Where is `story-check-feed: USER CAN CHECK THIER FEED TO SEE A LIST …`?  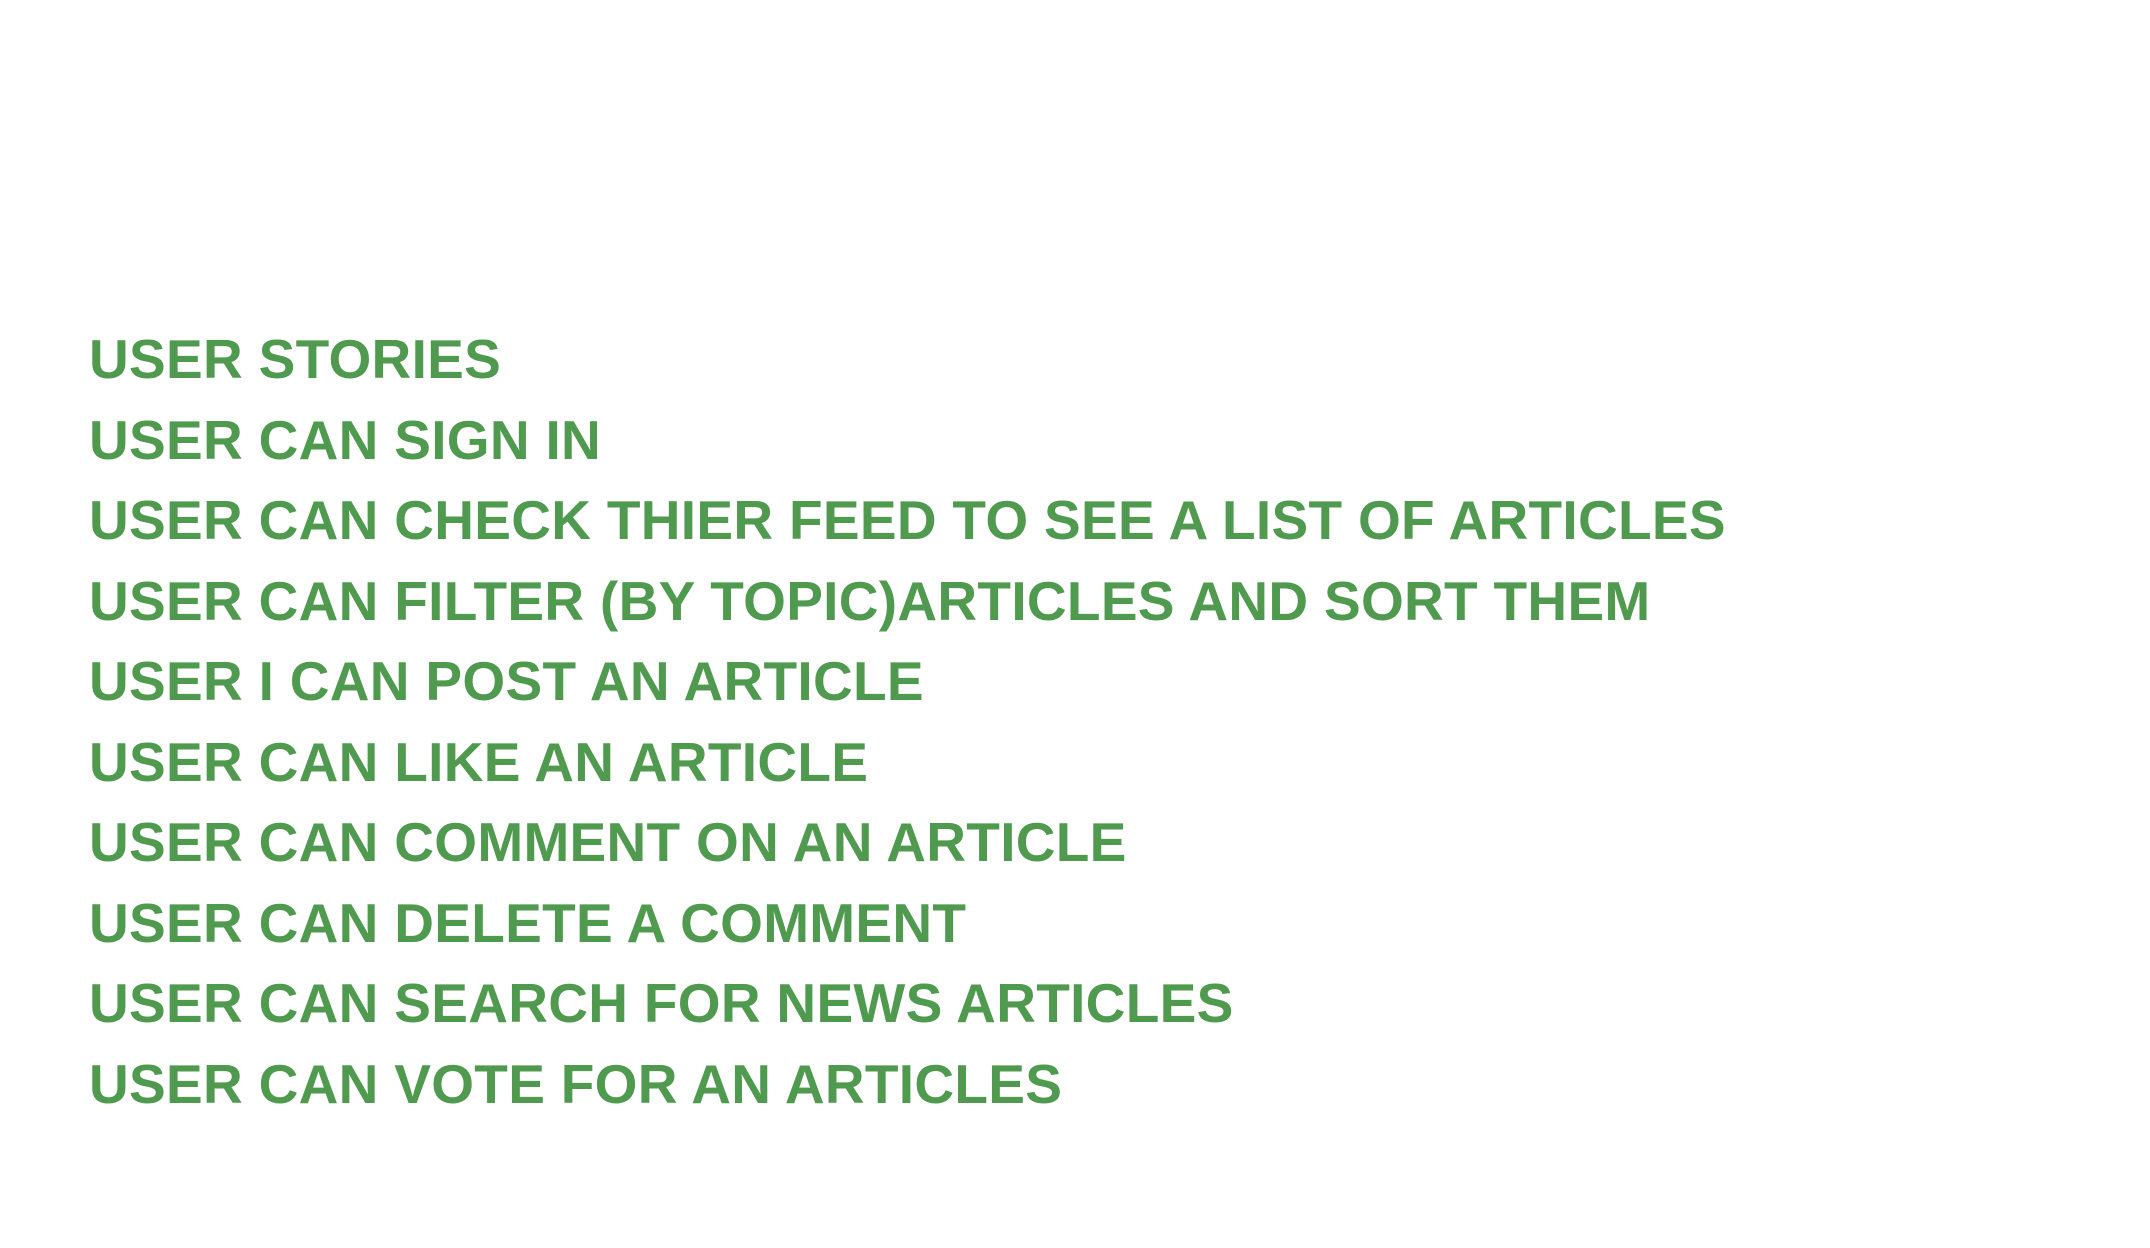 story-check-feed: USER CAN CHECK THIER FEED TO SEE A LIST … is located at coordinates (907, 520).